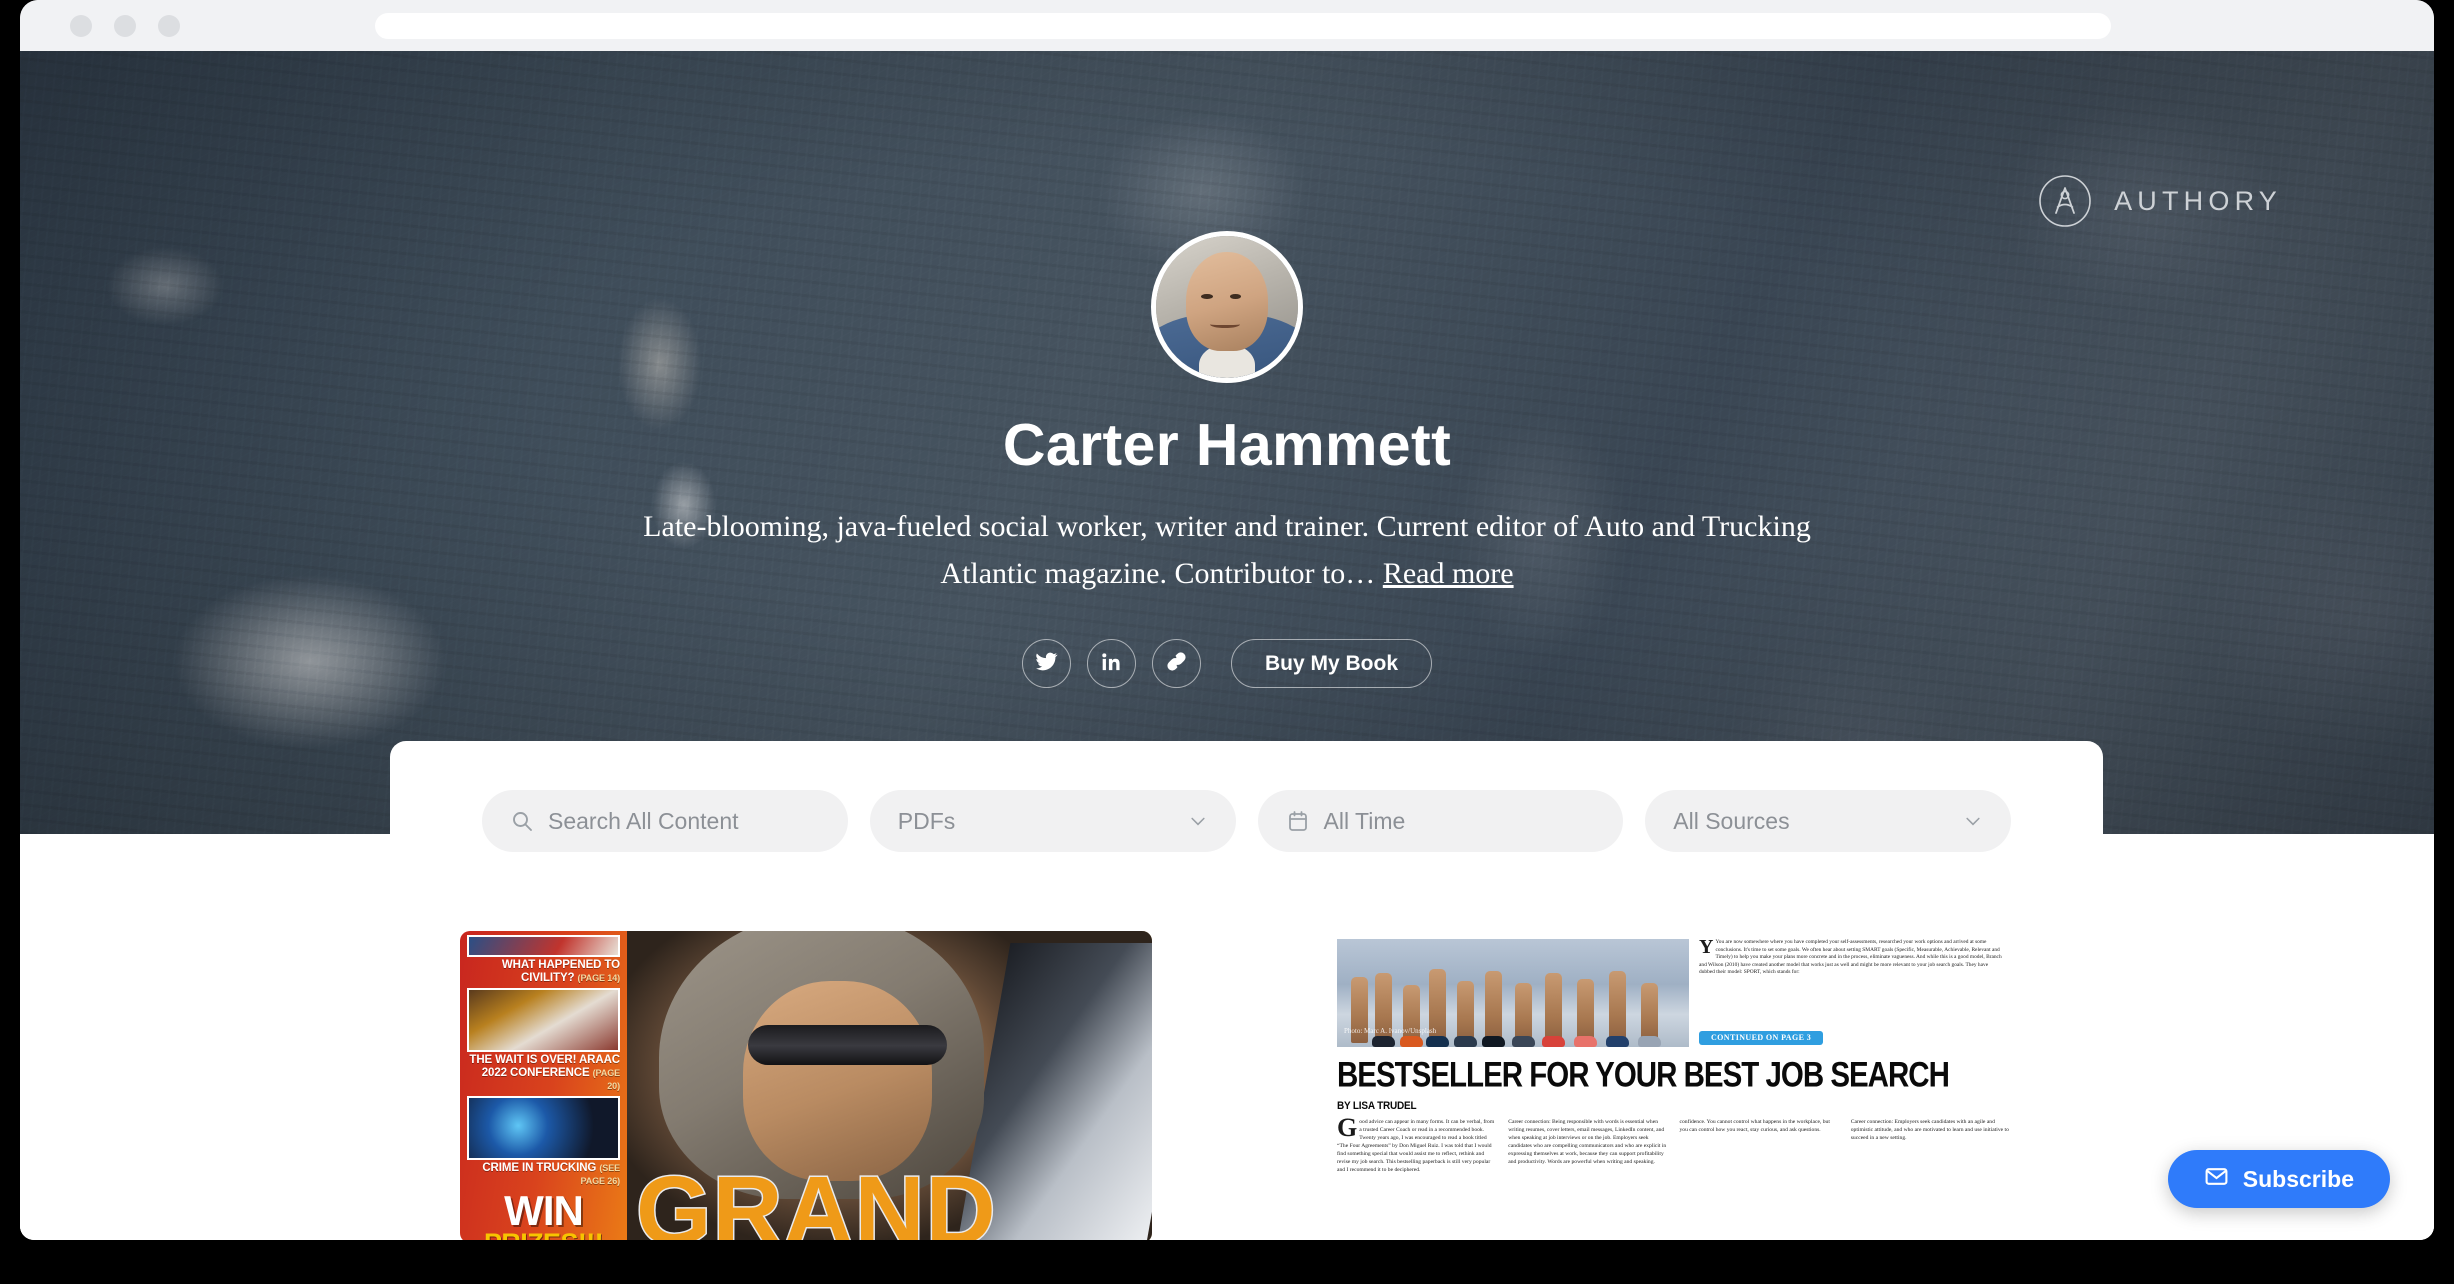 The height and width of the screenshot is (1284, 2454). I want to click on search-input: Search All Content, so click(665, 821).